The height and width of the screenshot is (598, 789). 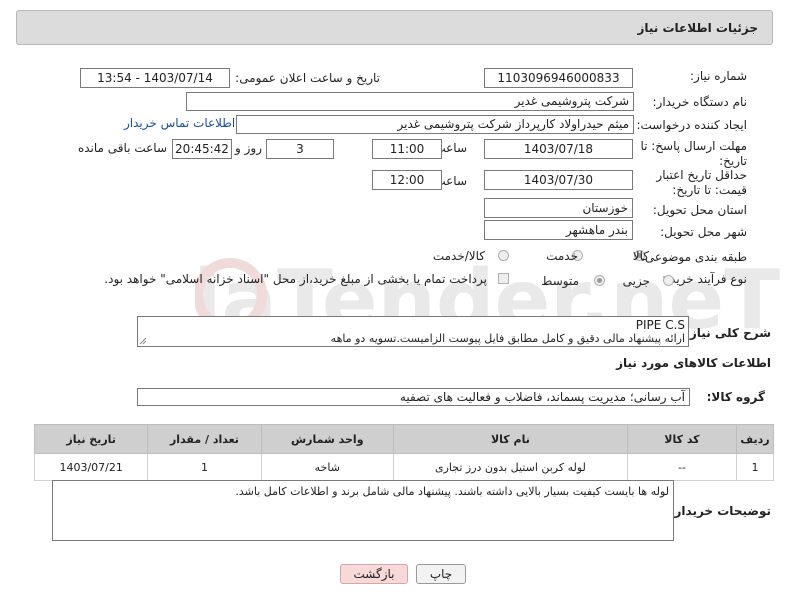 What do you see at coordinates (503, 255) in the screenshot?
I see `category-radio-goods-service` at bounding box center [503, 255].